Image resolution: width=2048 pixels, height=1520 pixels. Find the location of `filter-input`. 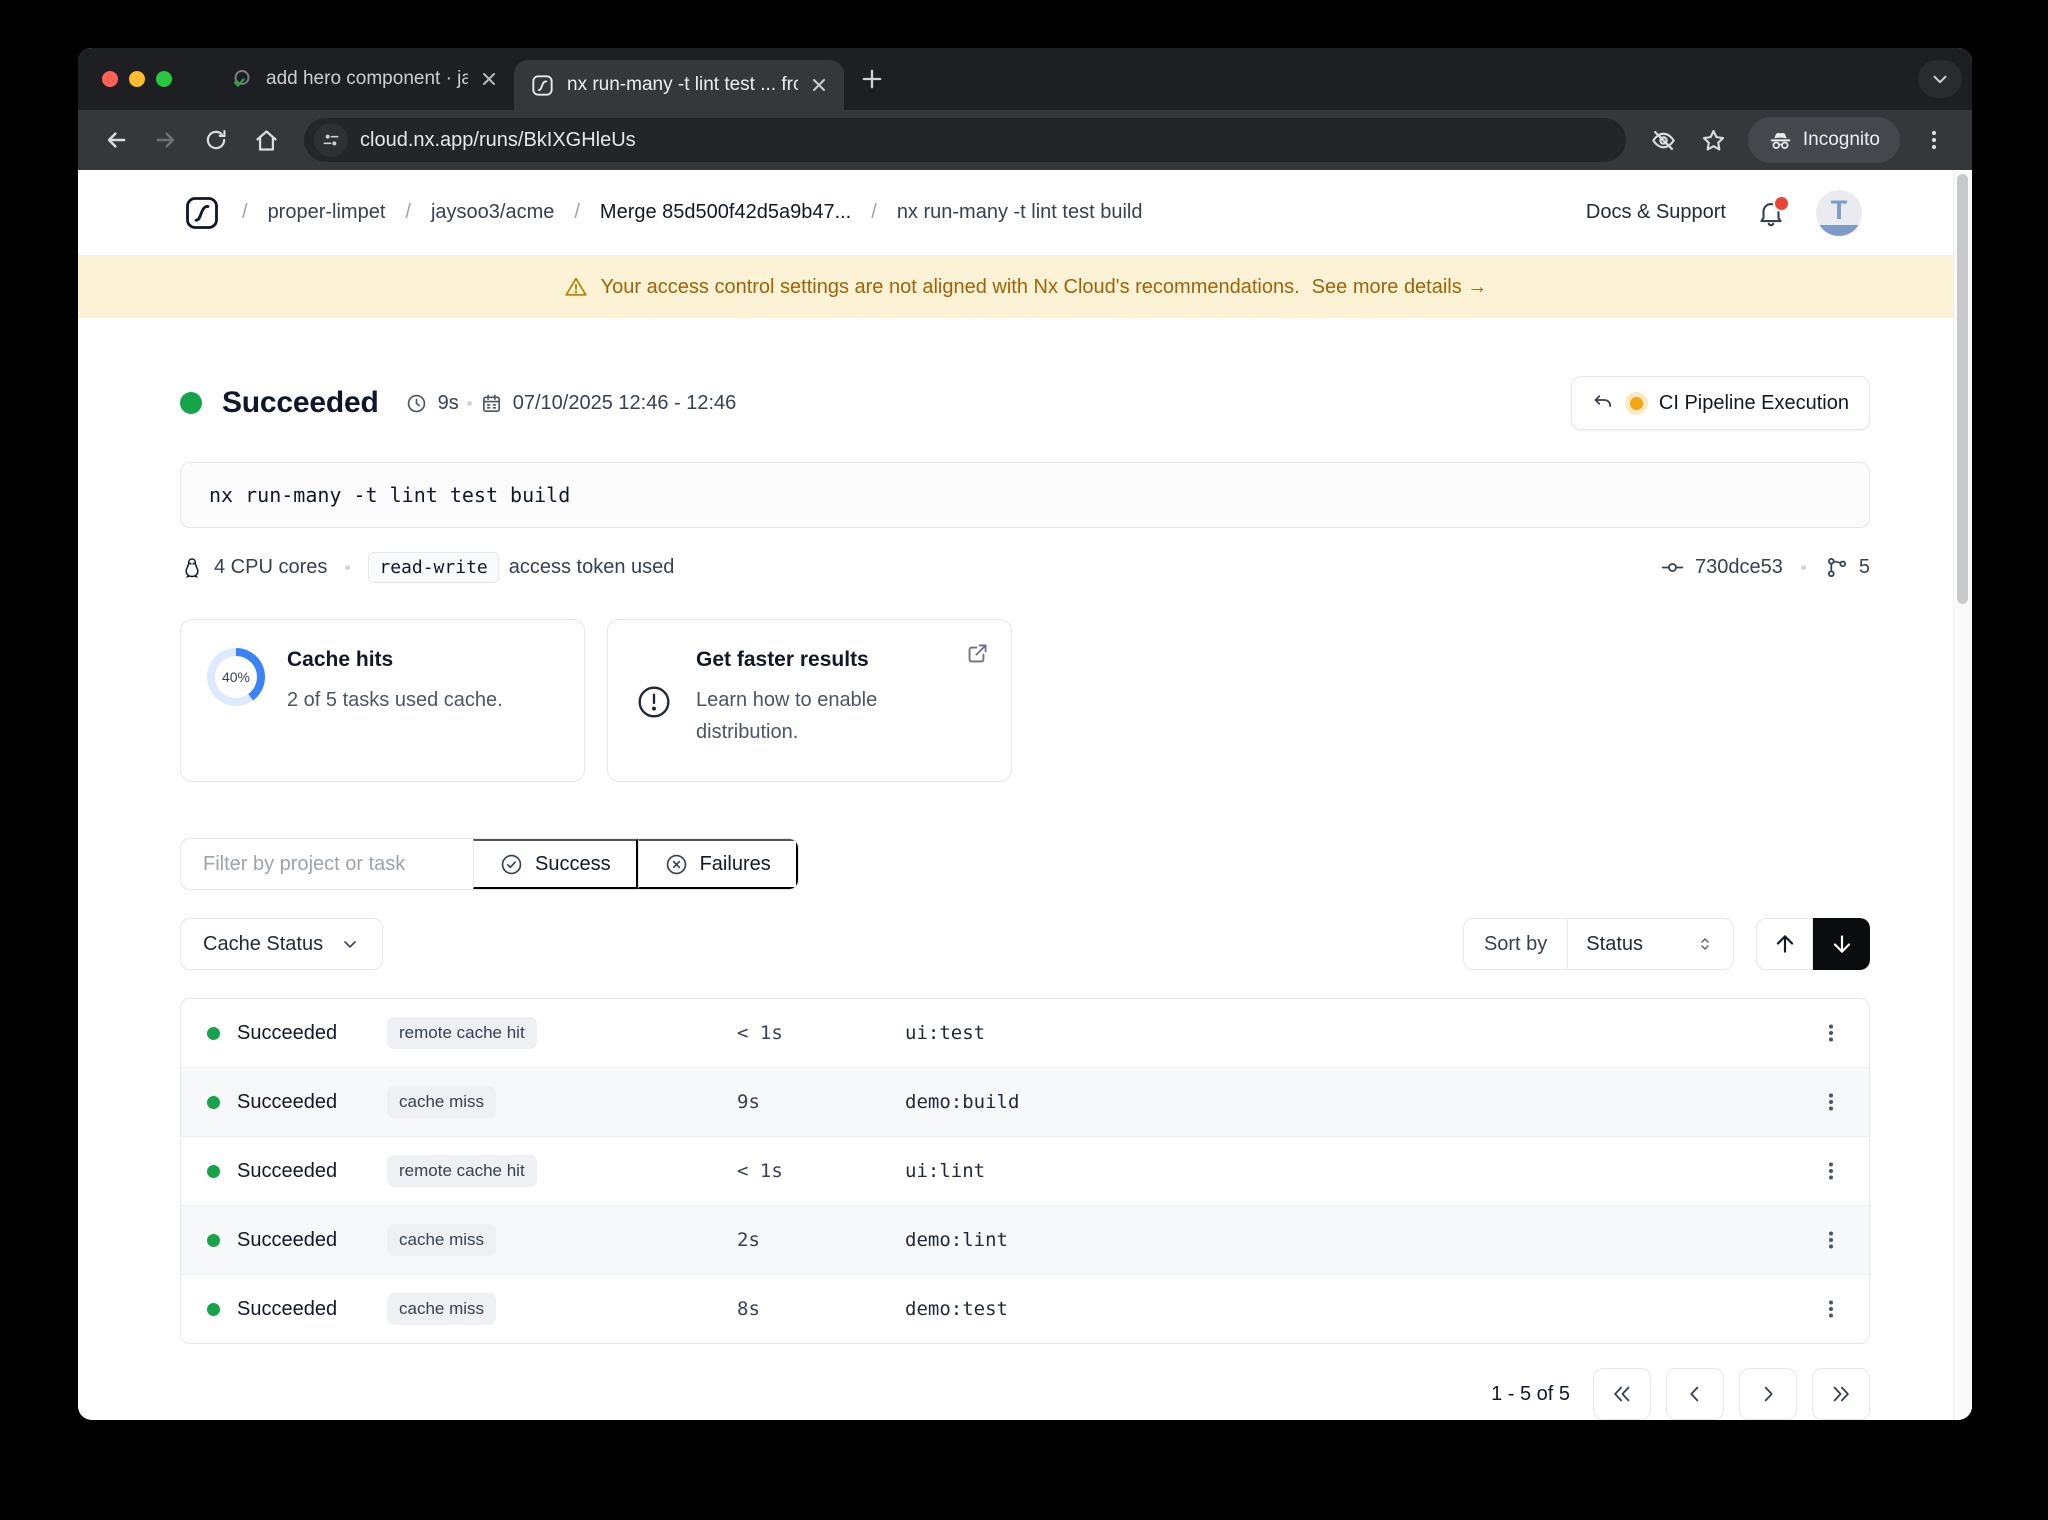

filter-input is located at coordinates (327, 864).